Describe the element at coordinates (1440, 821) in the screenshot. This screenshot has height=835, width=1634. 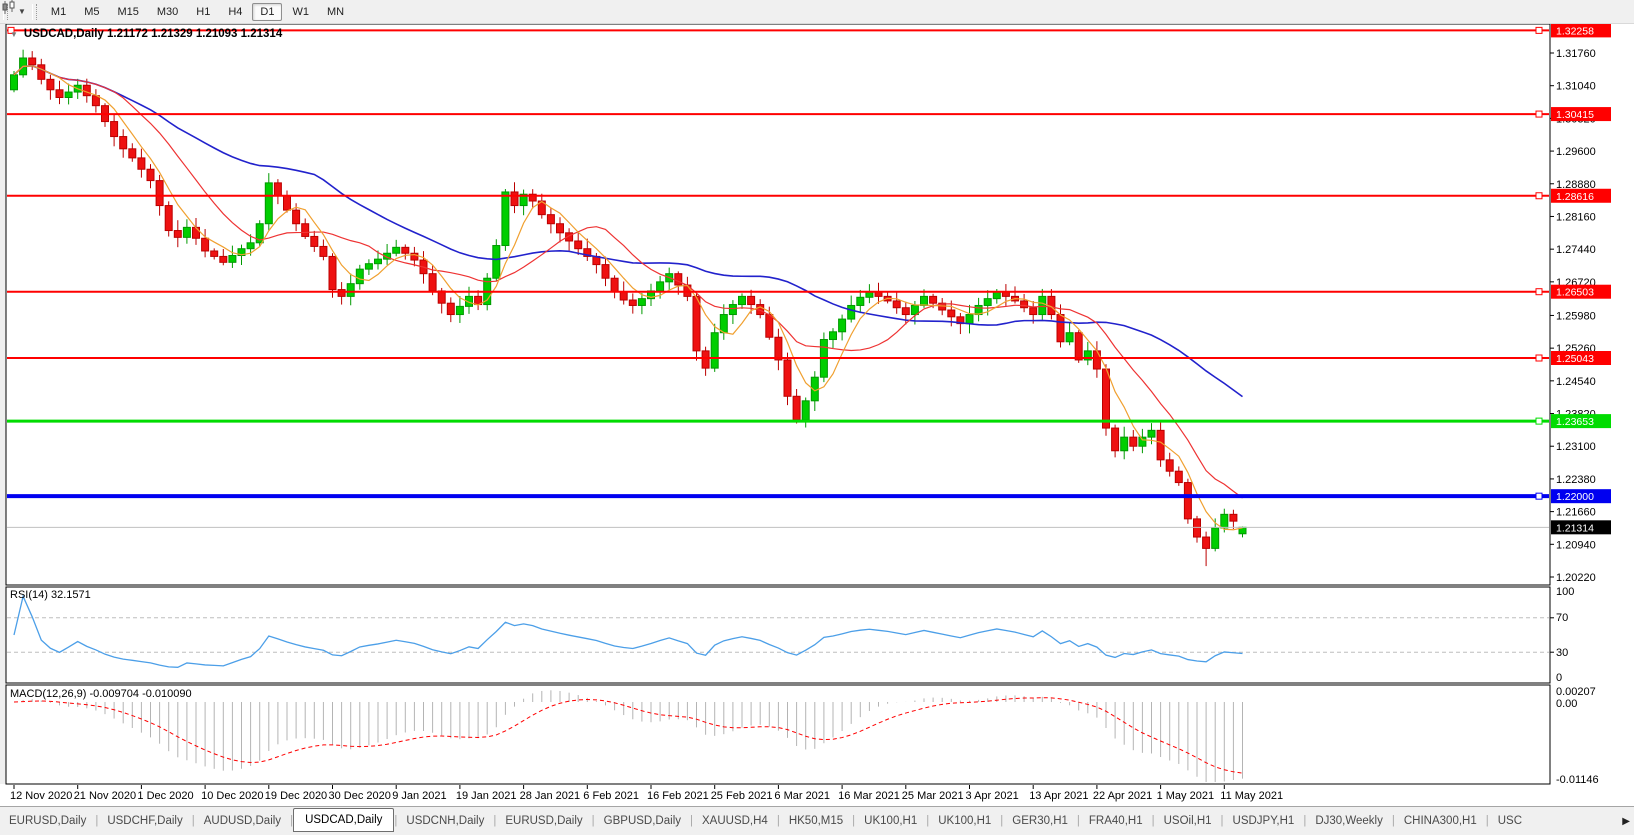
I see `tab-china300-h1: CHINA300,H1` at that location.